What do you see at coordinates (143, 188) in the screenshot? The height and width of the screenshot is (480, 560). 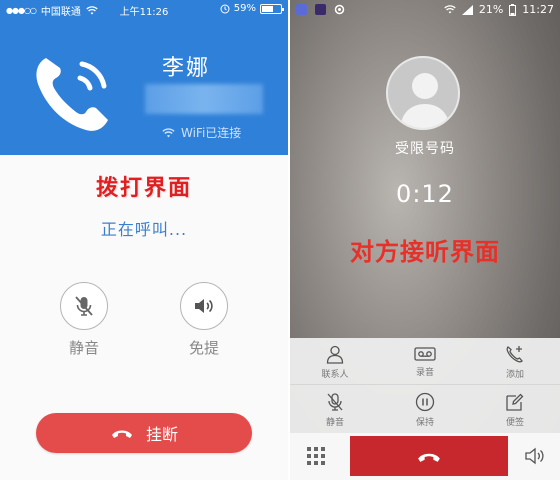 I see `screen-label: 拨打界面` at bounding box center [143, 188].